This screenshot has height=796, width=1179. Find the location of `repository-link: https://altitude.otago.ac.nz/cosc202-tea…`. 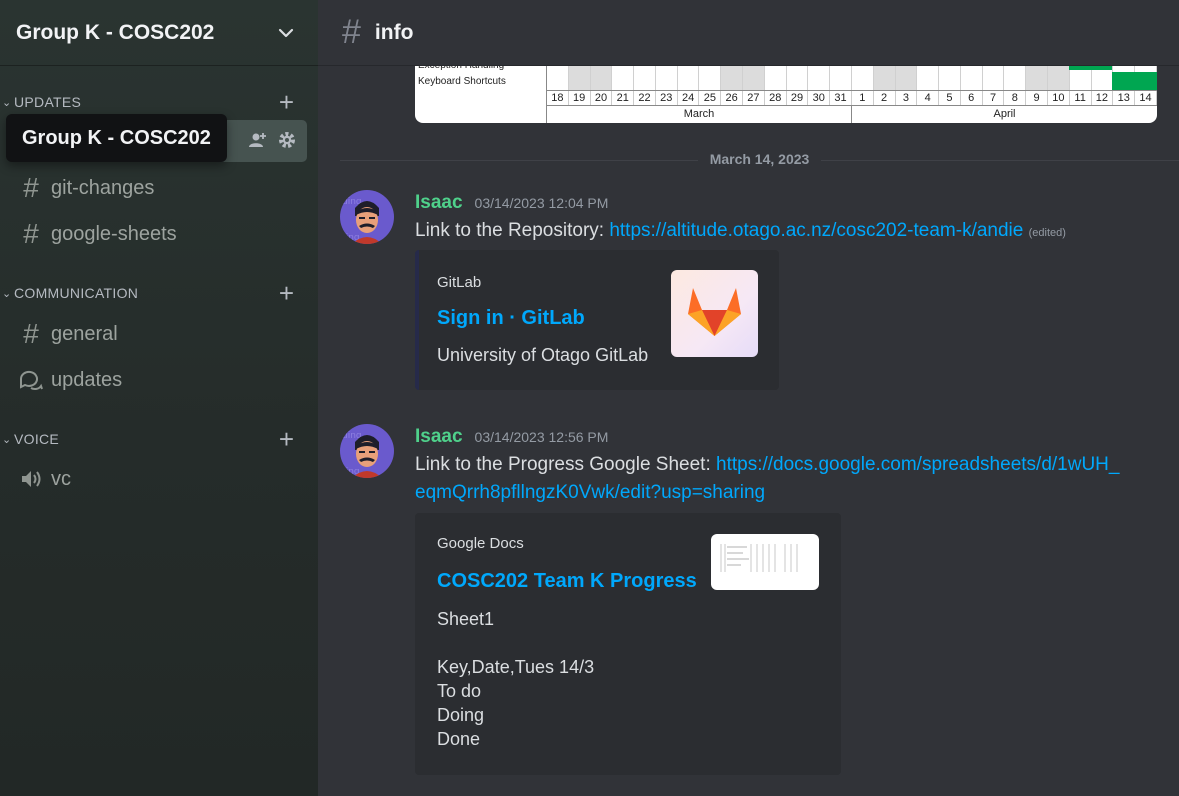

repository-link: https://altitude.otago.ac.nz/cosc202-tea… is located at coordinates (816, 230).